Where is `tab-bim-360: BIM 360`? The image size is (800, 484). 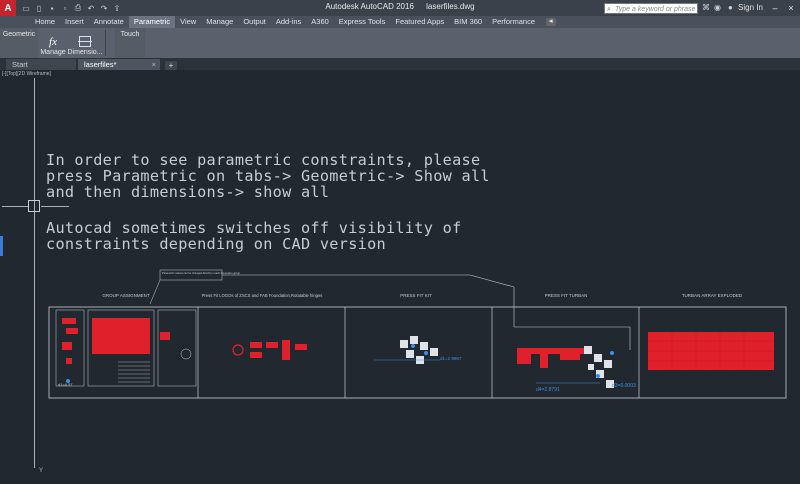 tab-bim-360: BIM 360 is located at coordinates (468, 22).